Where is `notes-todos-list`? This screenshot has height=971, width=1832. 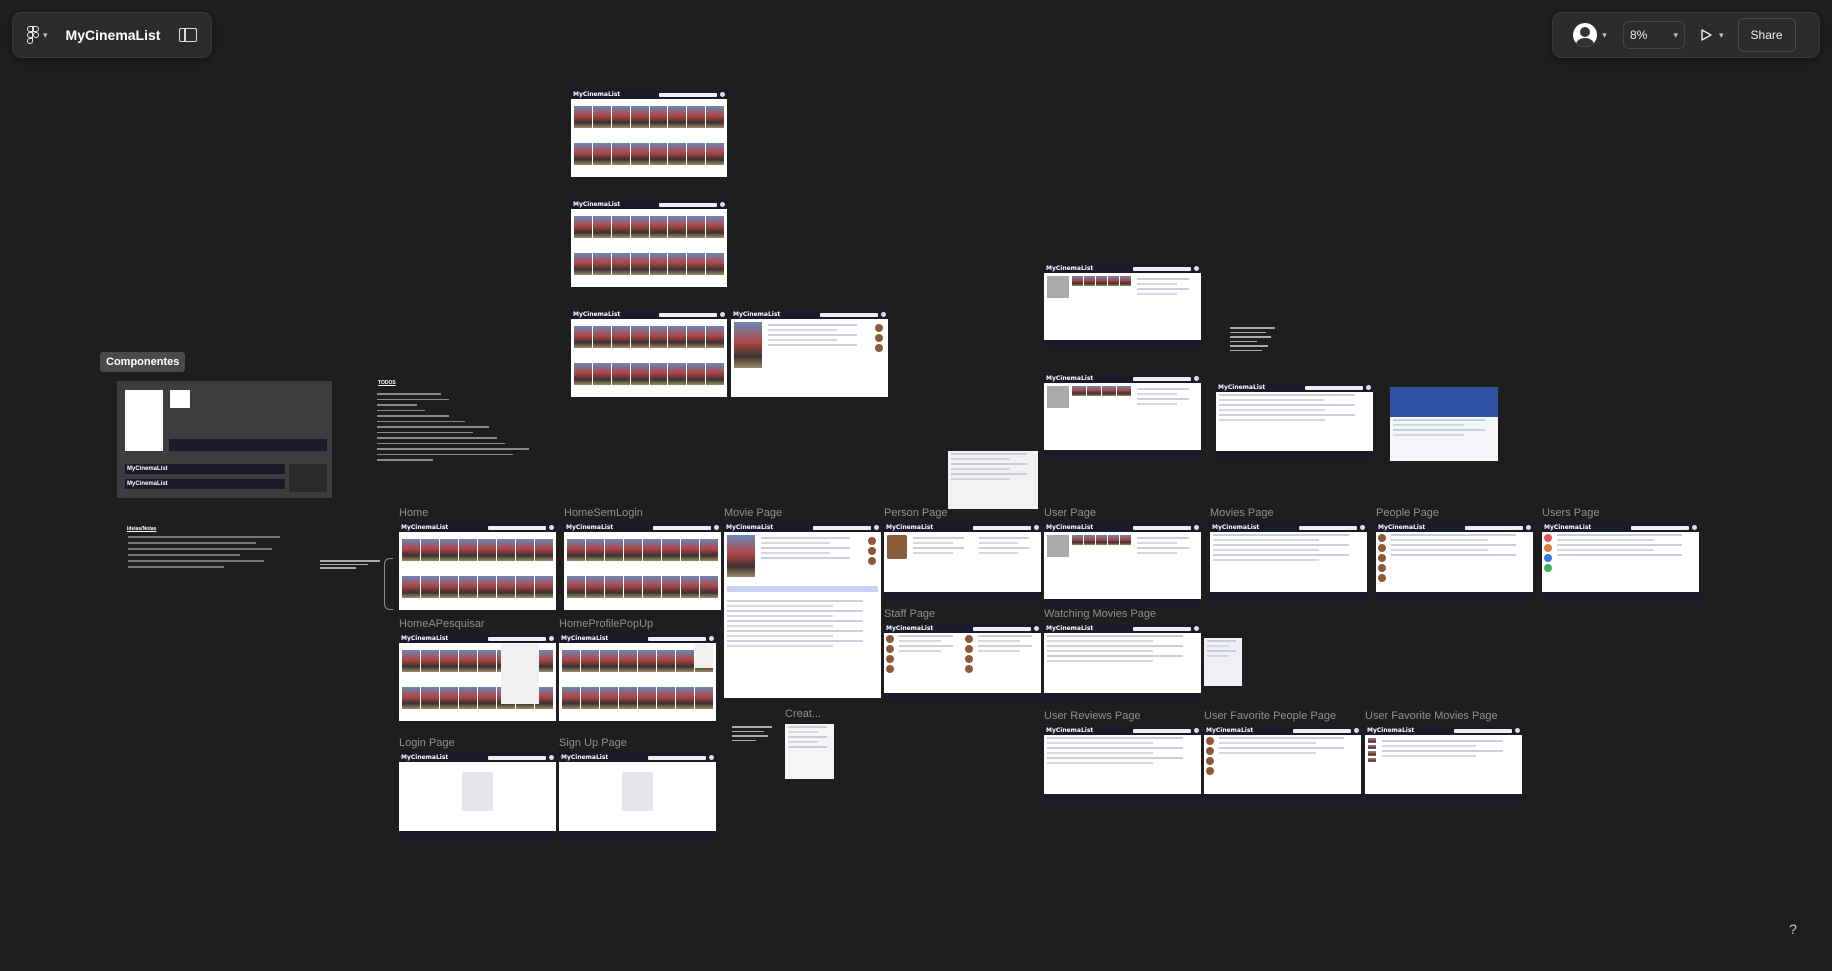 notes-todos-list is located at coordinates (457, 437).